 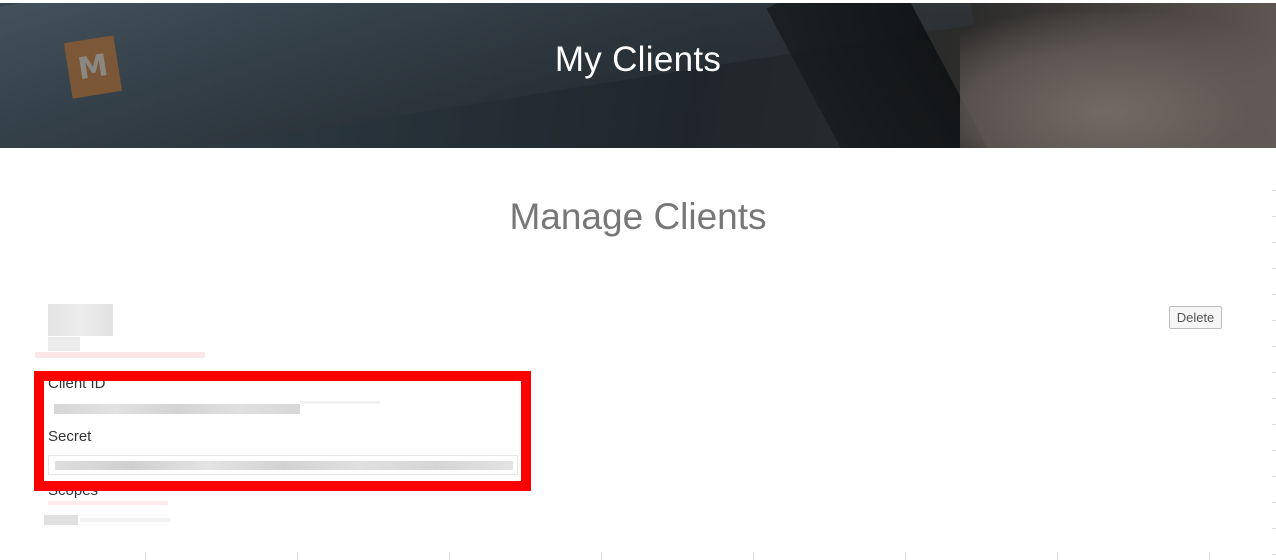 What do you see at coordinates (80, 320) in the screenshot?
I see `client-name-redacted` at bounding box center [80, 320].